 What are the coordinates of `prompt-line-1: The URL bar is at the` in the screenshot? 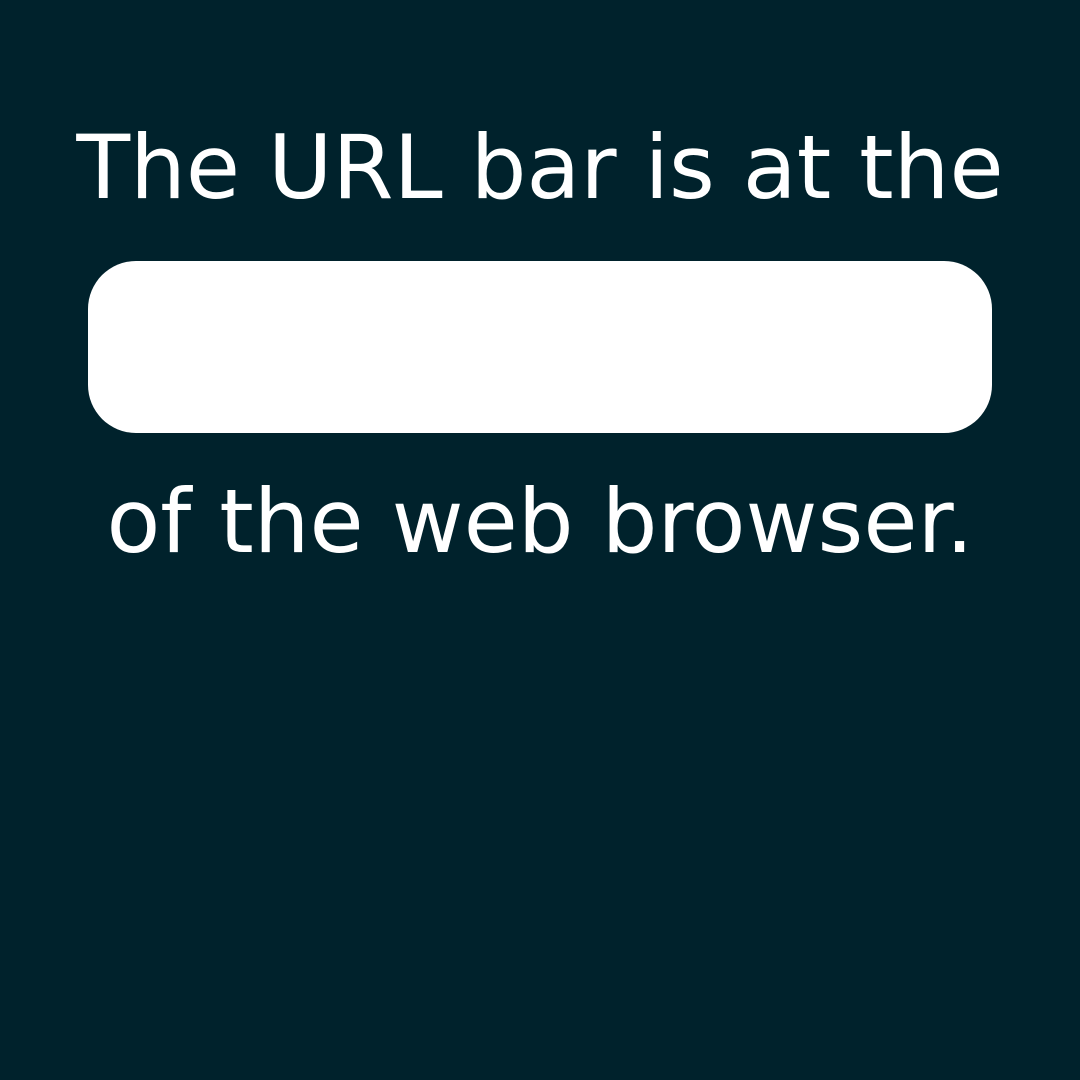 It's located at (540, 167).